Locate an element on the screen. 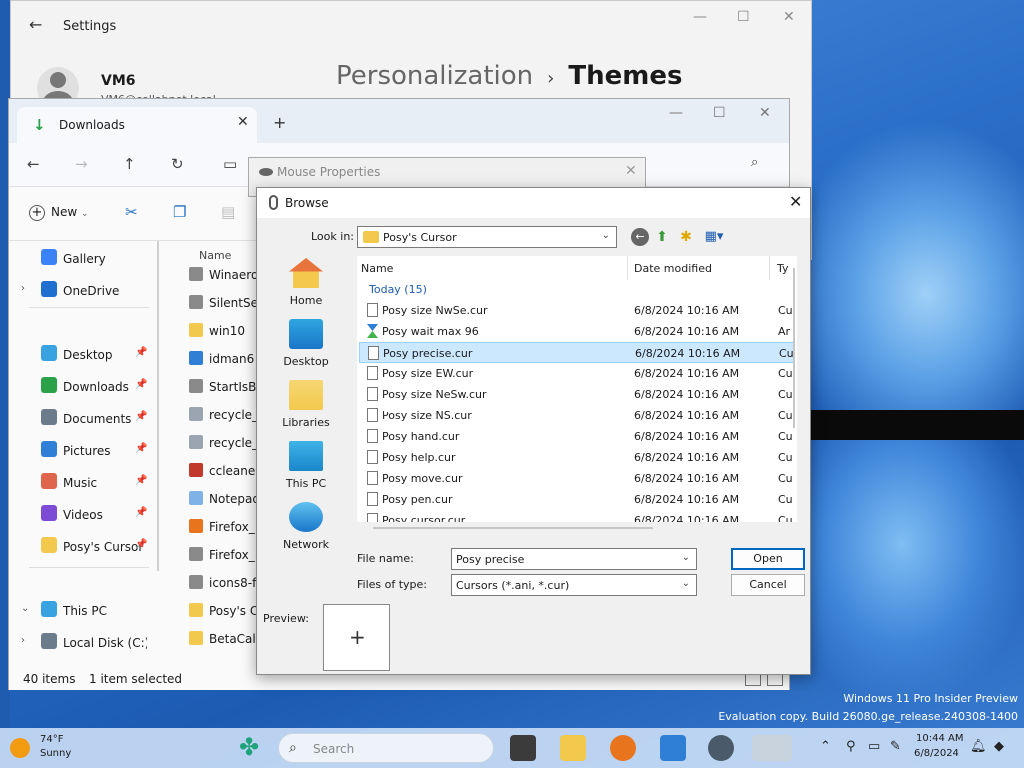 The width and height of the screenshot is (1024, 768). monitor-icon: ▭ is located at coordinates (230, 164).